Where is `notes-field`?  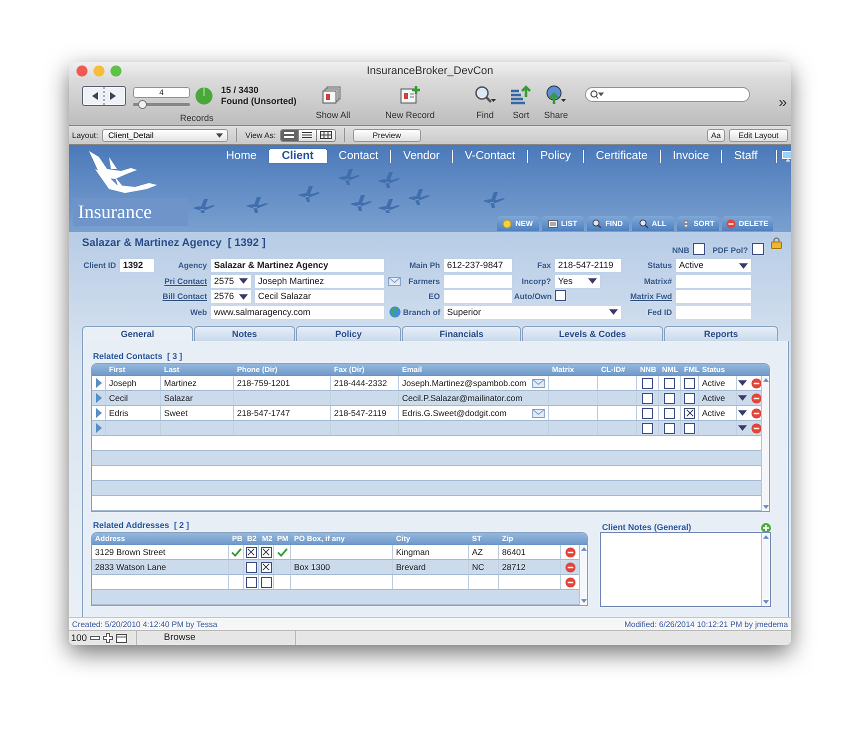 notes-field is located at coordinates (685, 569).